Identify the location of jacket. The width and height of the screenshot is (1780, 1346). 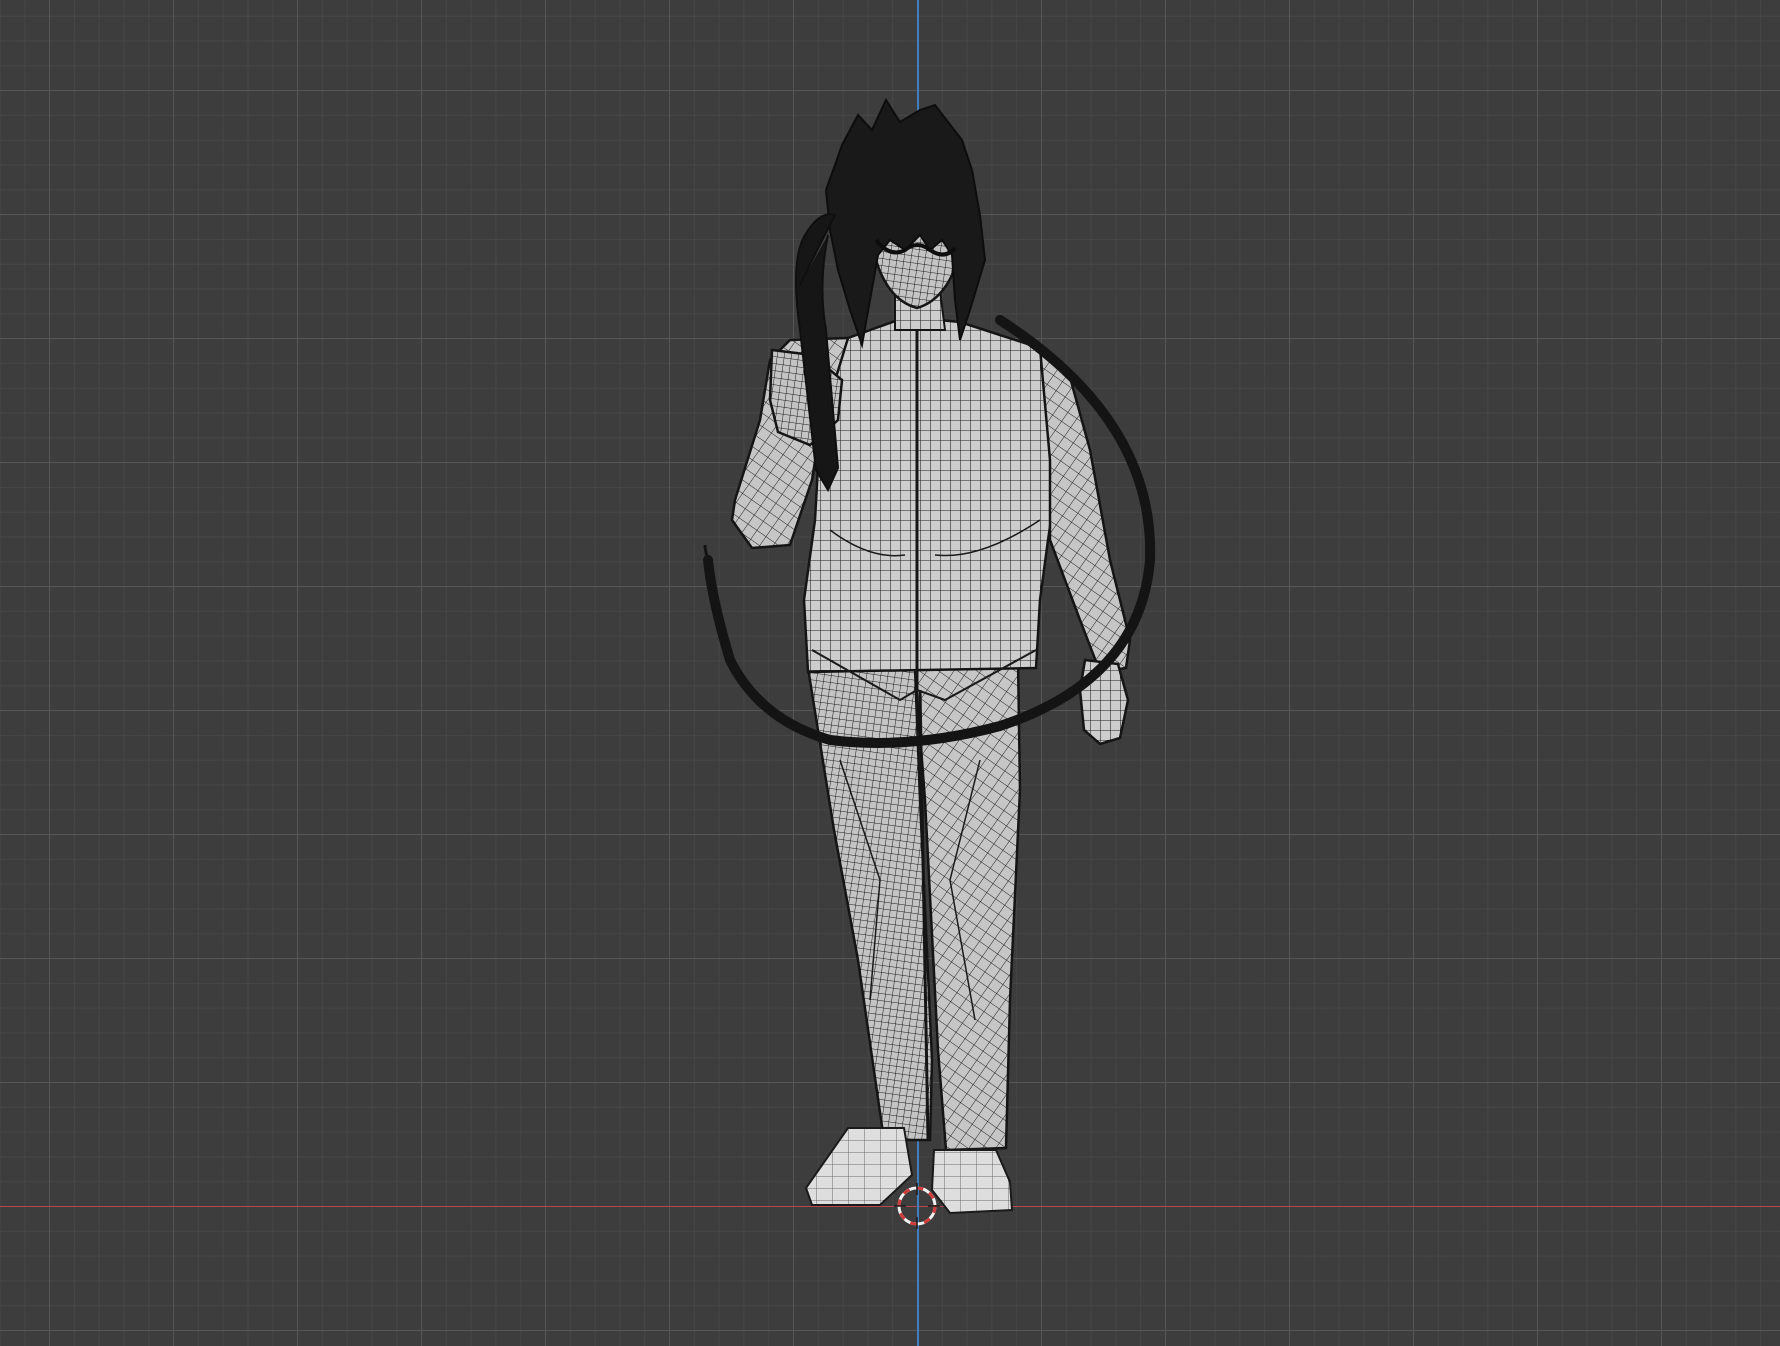
(937, 509).